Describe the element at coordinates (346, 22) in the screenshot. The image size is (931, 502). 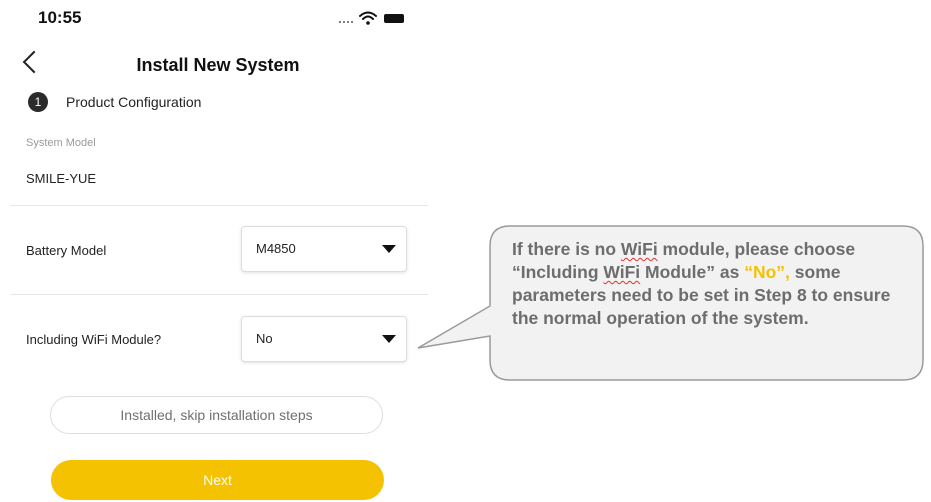
I see `cellular-signal-icon` at that location.